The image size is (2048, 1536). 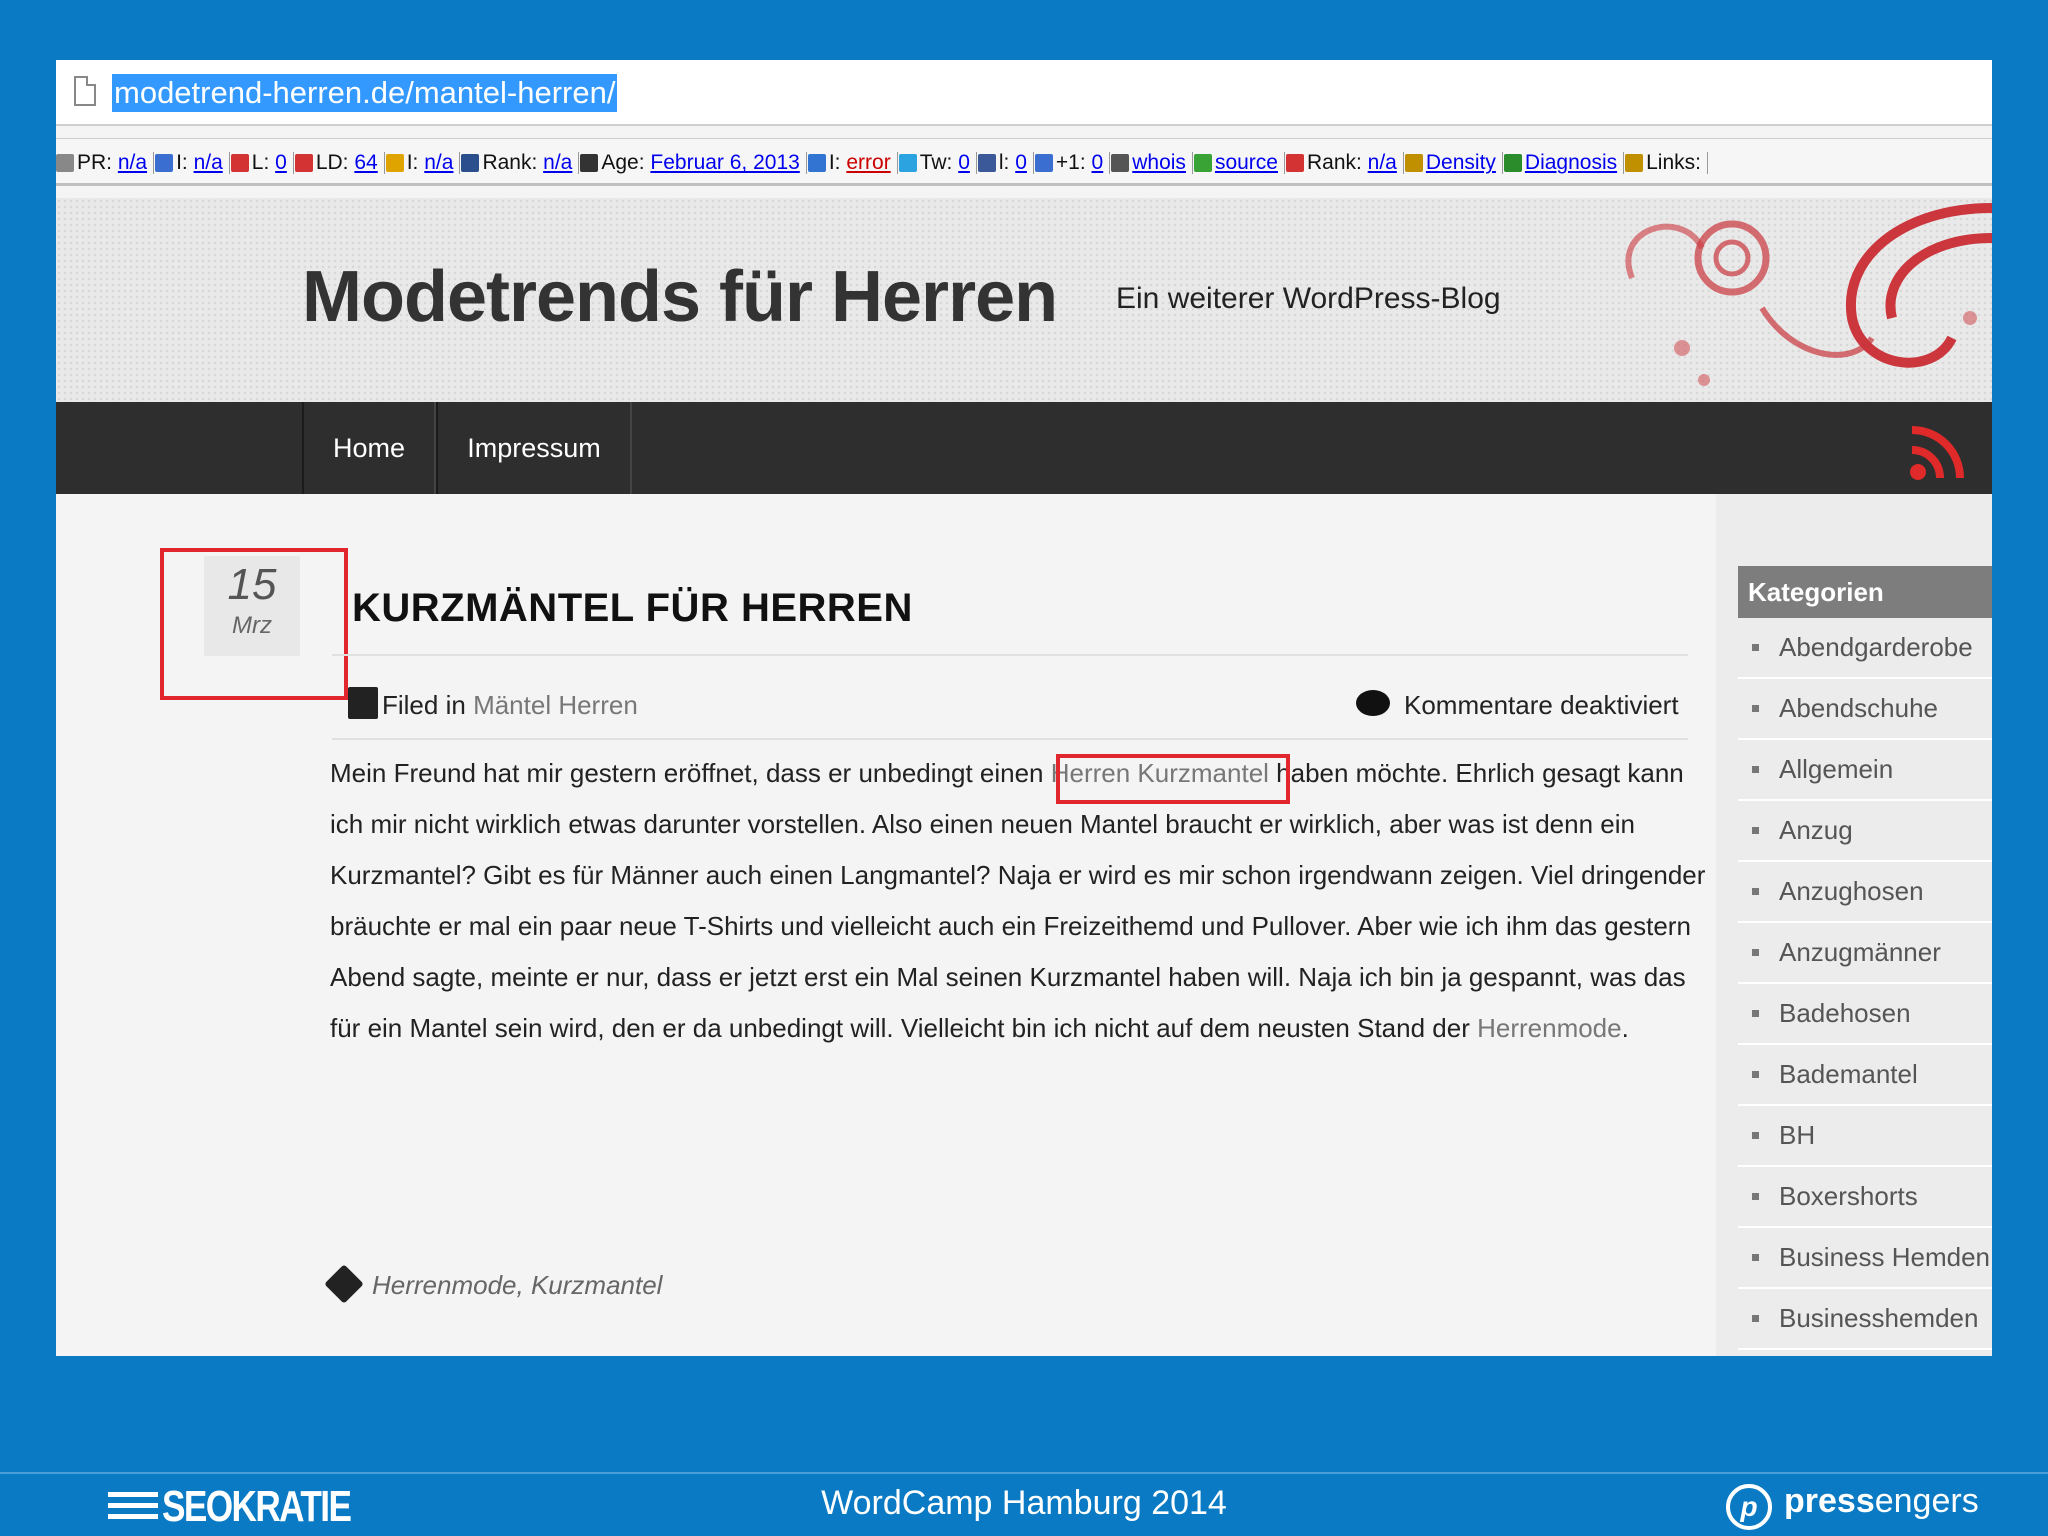 What do you see at coordinates (164, 163) in the screenshot?
I see `google-index-icon` at bounding box center [164, 163].